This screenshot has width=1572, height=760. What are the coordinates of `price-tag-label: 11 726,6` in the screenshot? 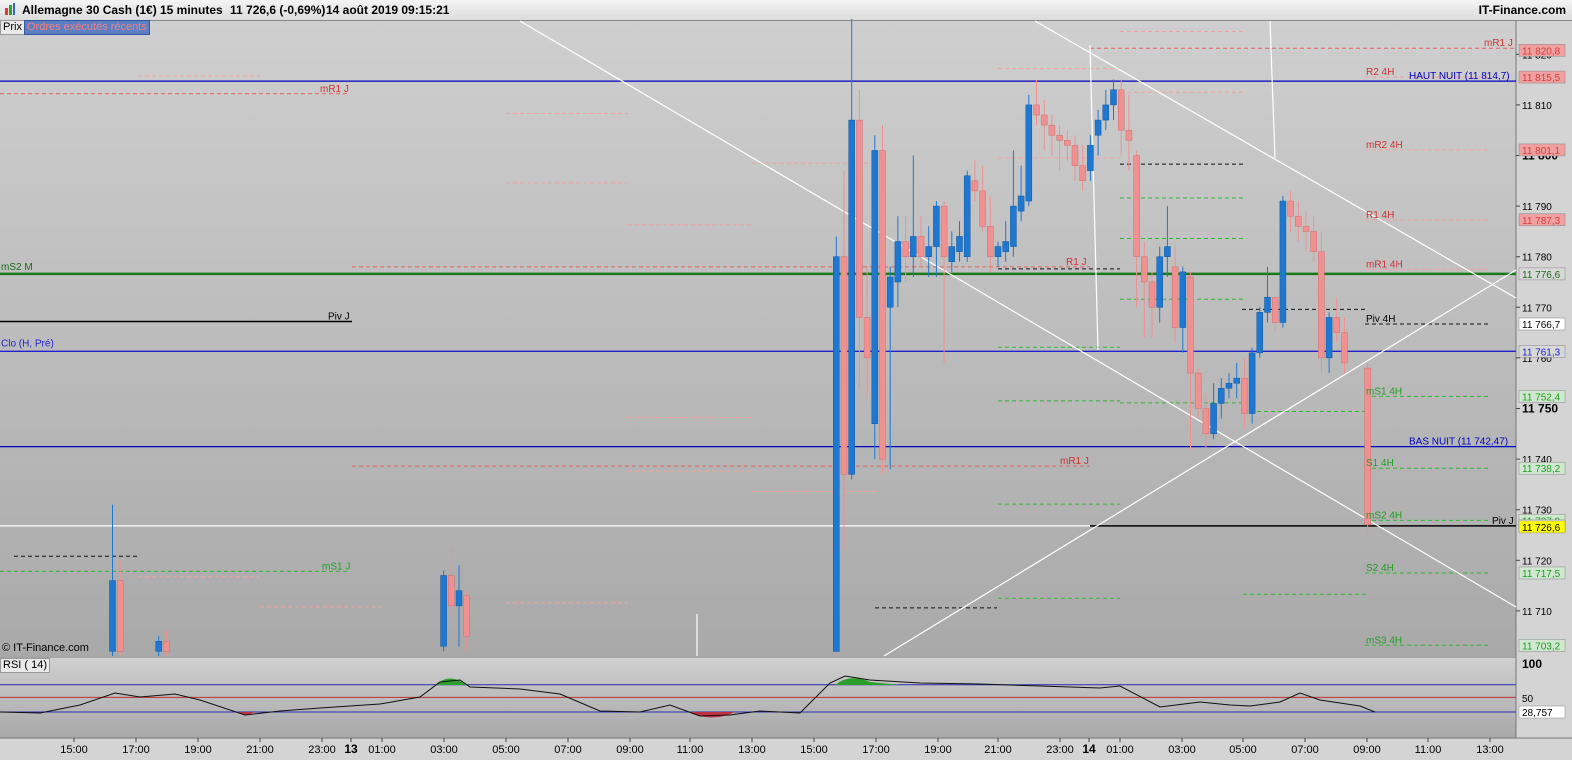 It's located at (1541, 528).